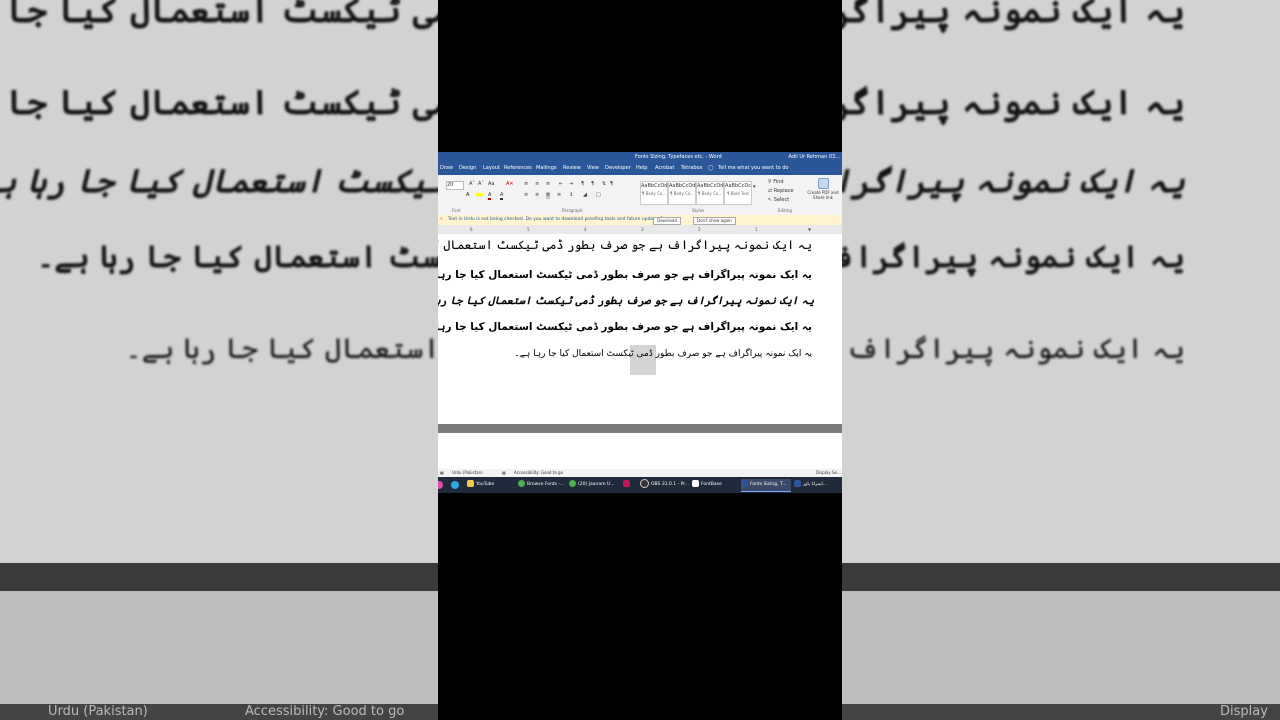  Describe the element at coordinates (598, 195) in the screenshot. I see `borders-icon: □` at that location.